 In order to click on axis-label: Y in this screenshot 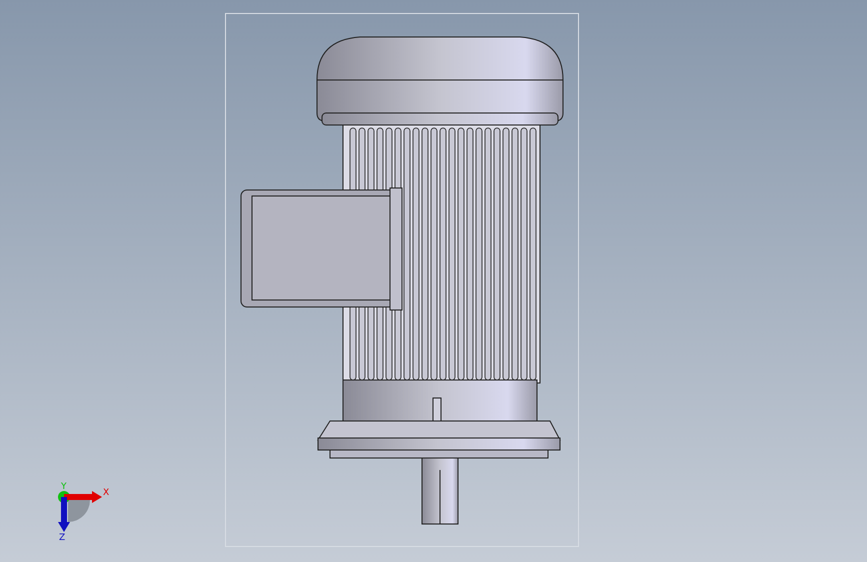, I will do `click(63, 487)`.